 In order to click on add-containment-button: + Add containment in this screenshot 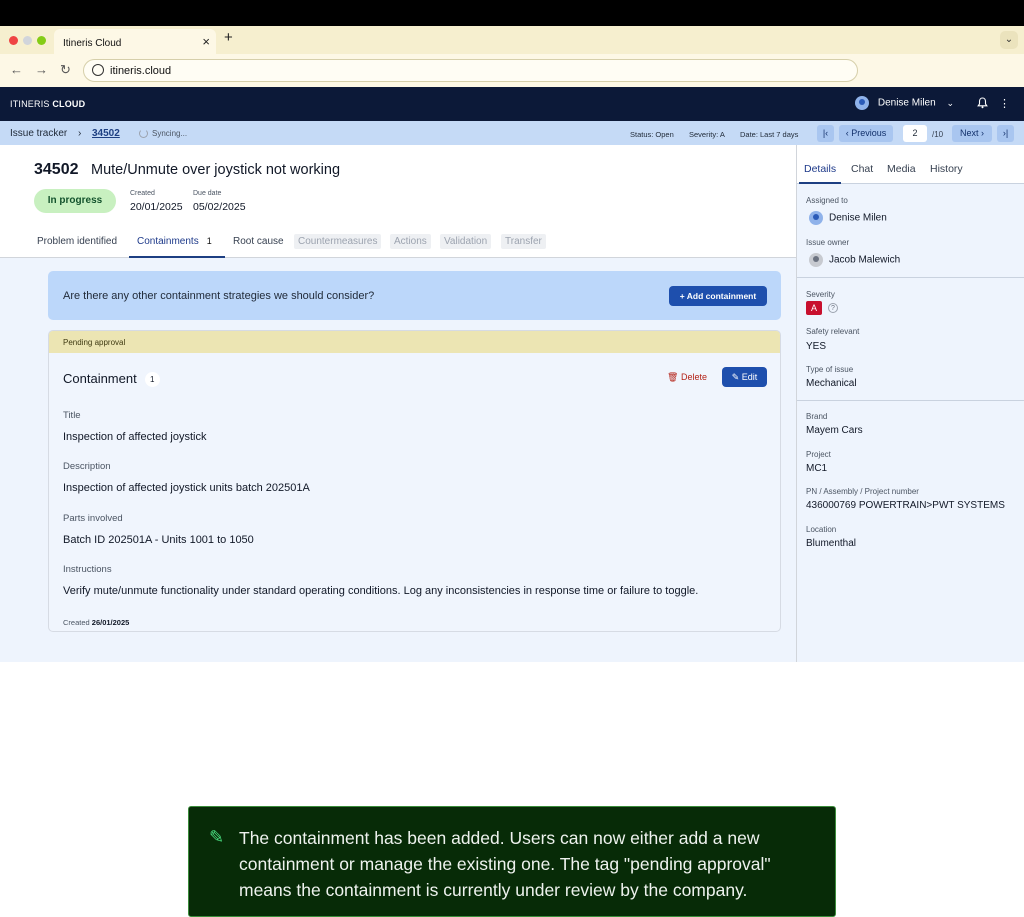, I will do `click(718, 296)`.